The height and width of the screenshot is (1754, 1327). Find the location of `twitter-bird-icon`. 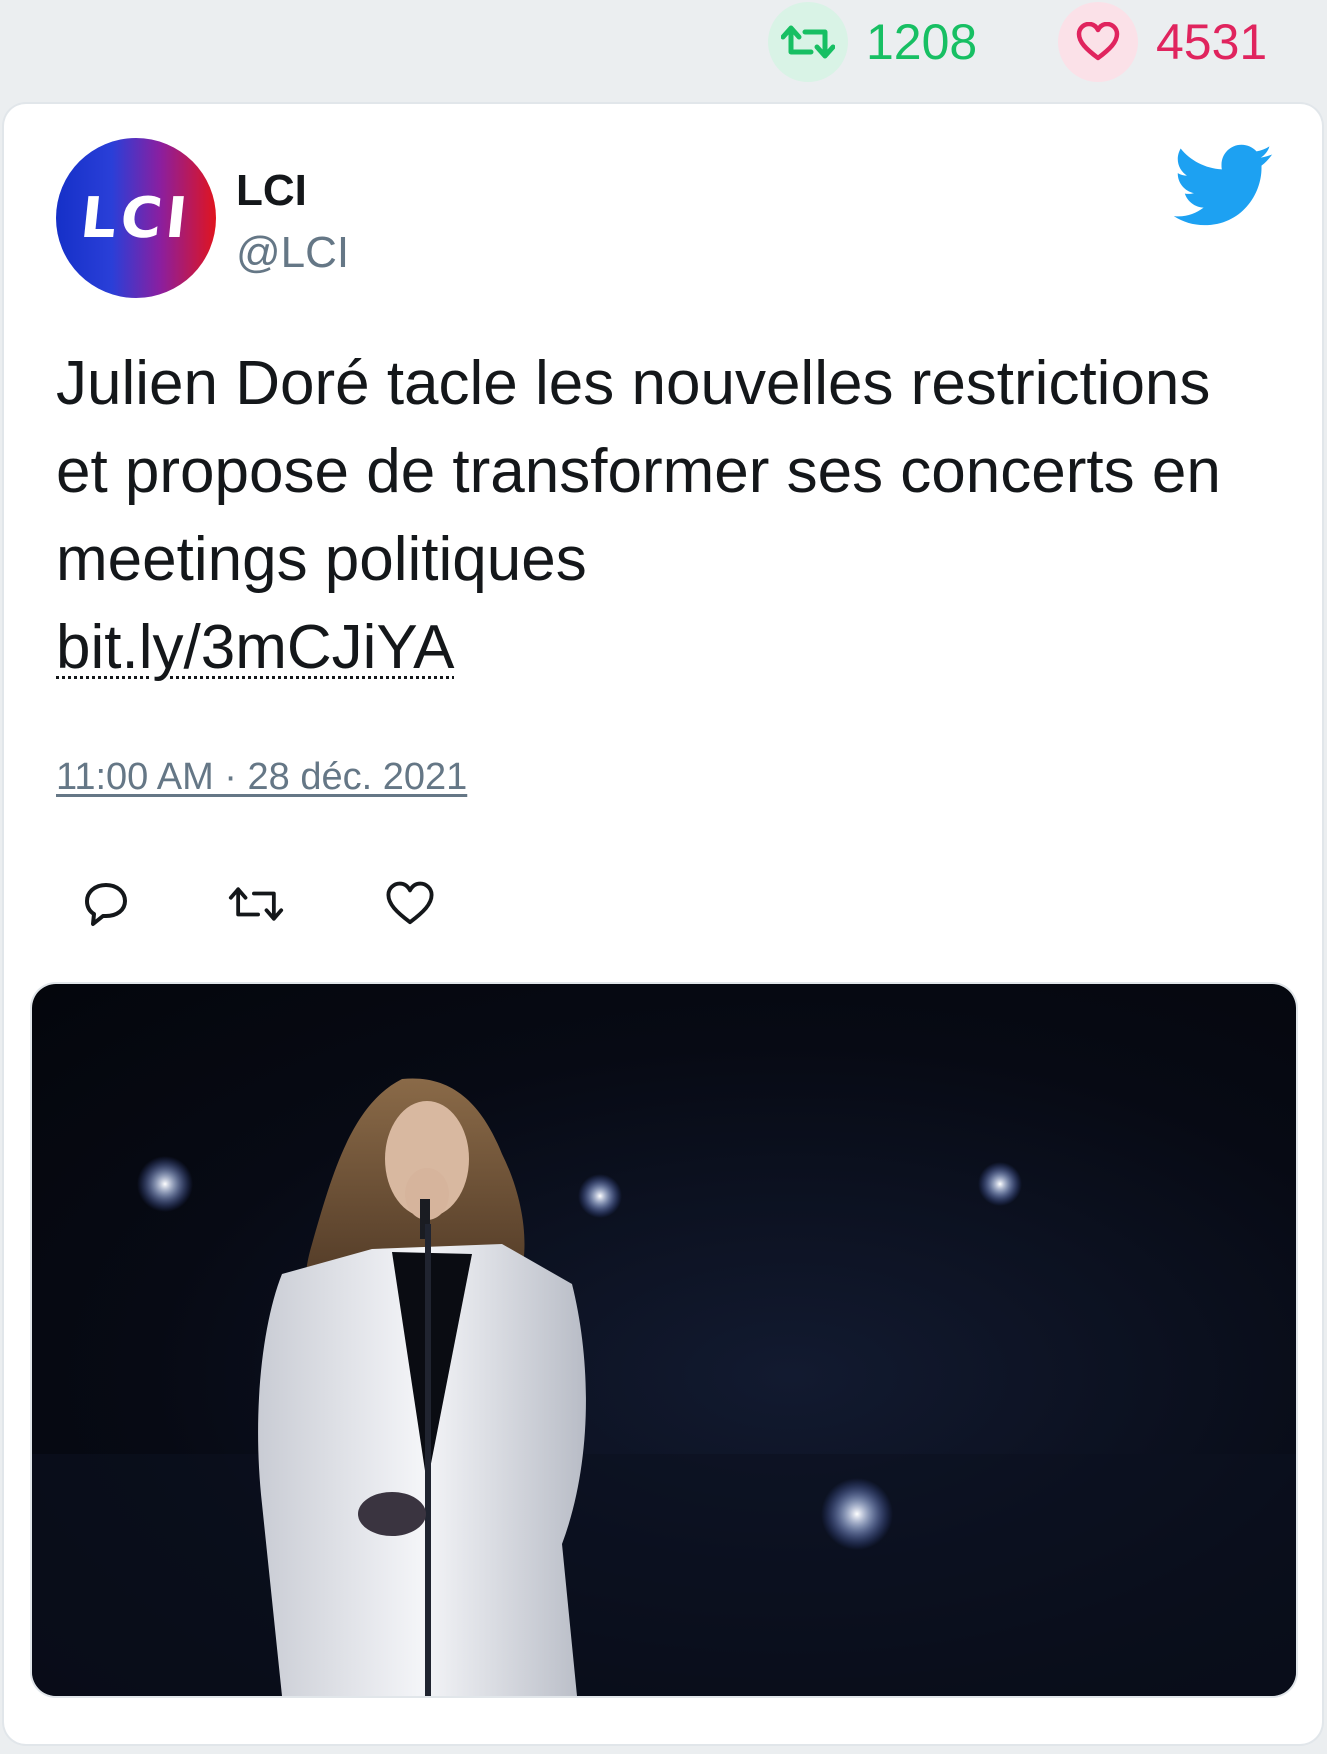

twitter-bird-icon is located at coordinates (1223, 186).